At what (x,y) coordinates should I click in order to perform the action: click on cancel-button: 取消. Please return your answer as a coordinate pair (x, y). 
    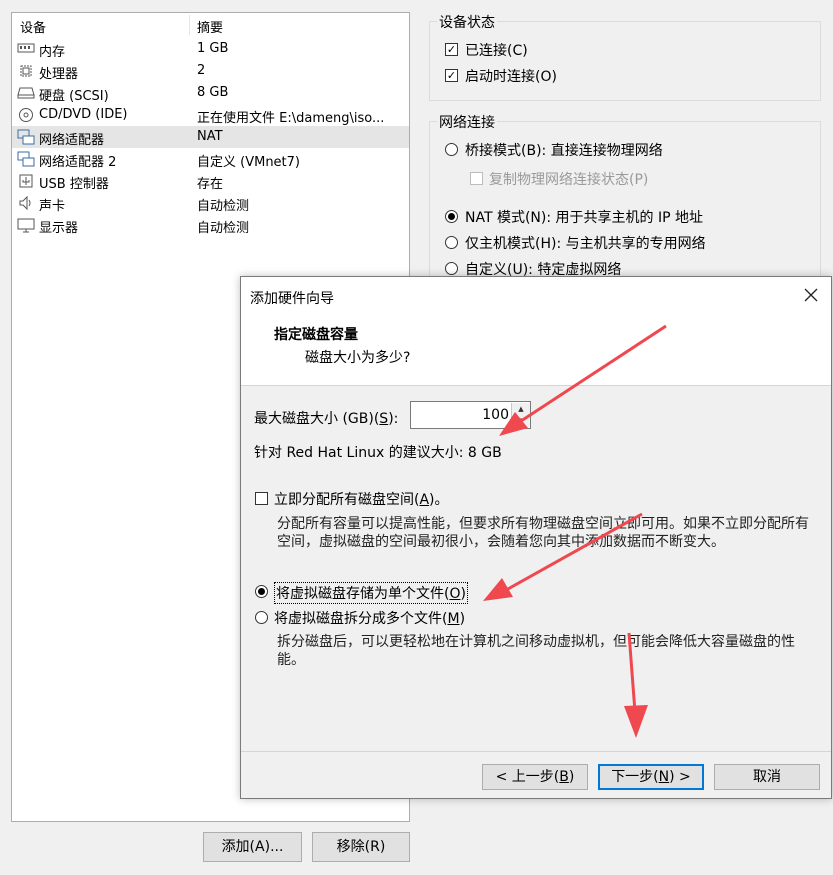
    Looking at the image, I should click on (767, 777).